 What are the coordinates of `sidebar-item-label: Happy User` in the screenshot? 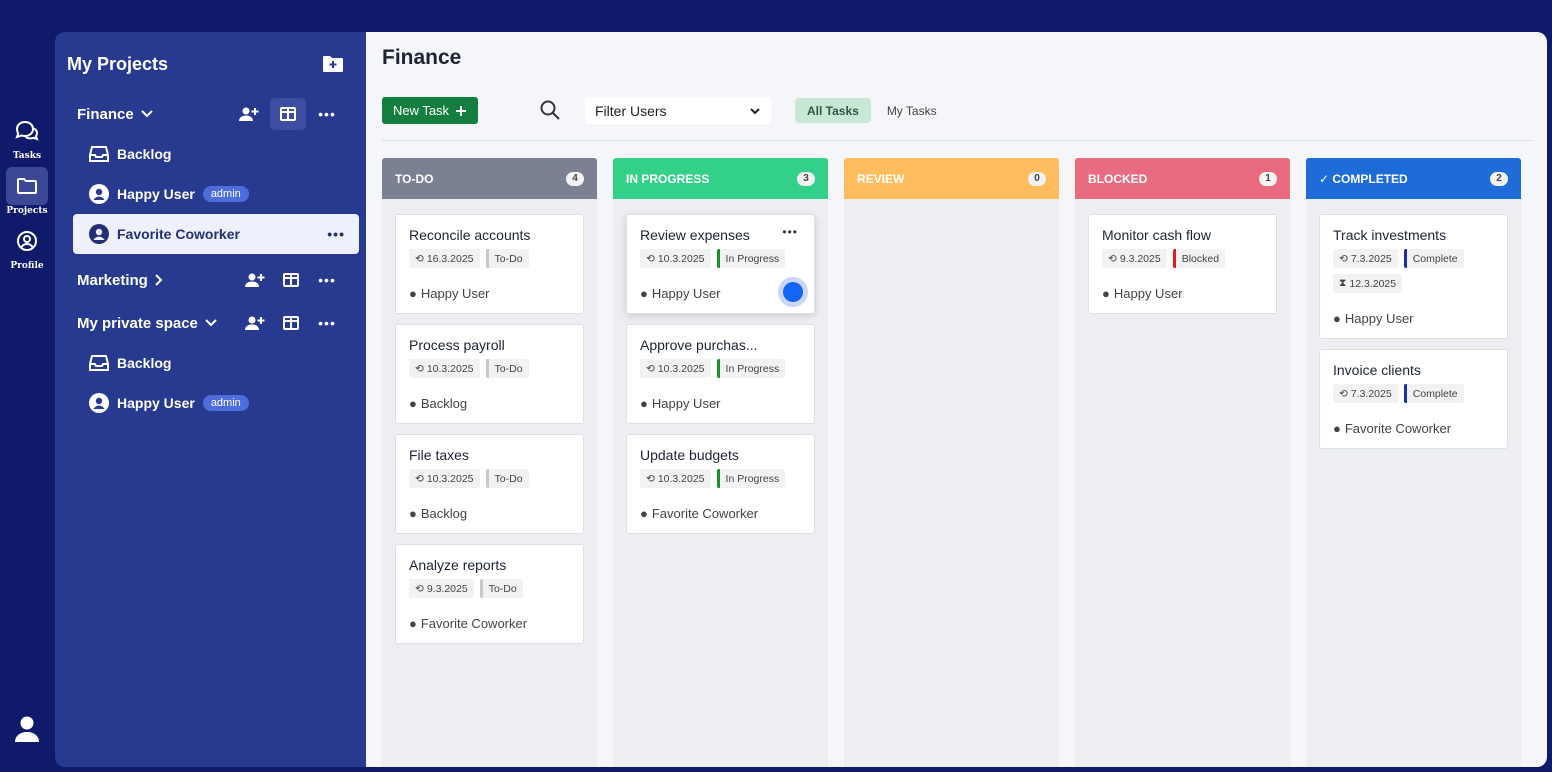 It's located at (156, 403).